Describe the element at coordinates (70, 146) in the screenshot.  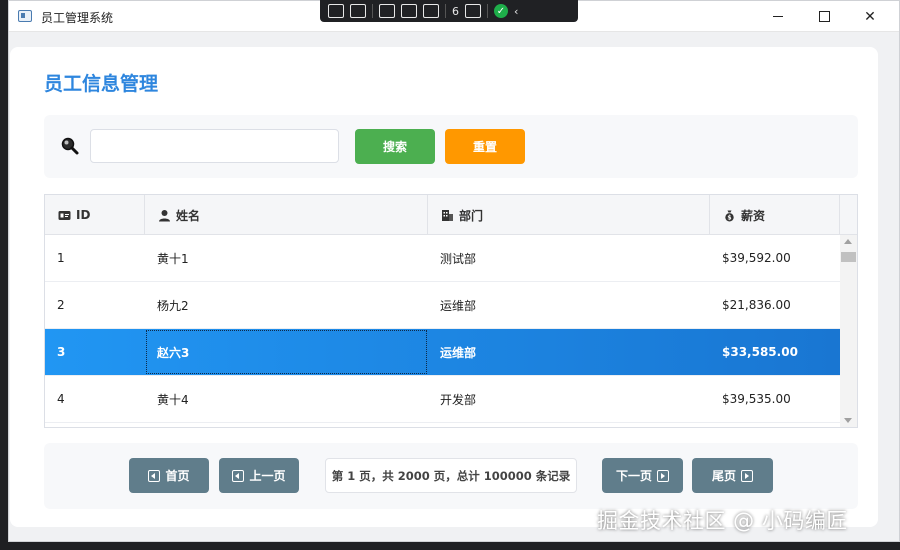
I see `search-icon` at that location.